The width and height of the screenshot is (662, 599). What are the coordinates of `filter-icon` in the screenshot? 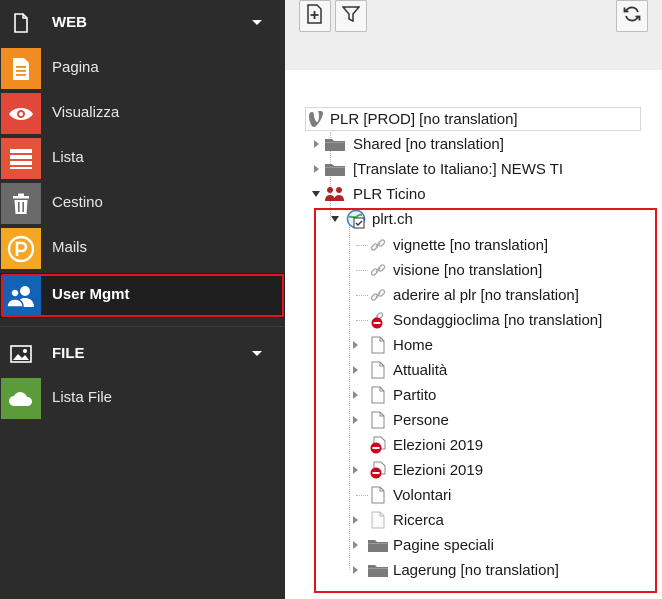 It's located at (351, 16).